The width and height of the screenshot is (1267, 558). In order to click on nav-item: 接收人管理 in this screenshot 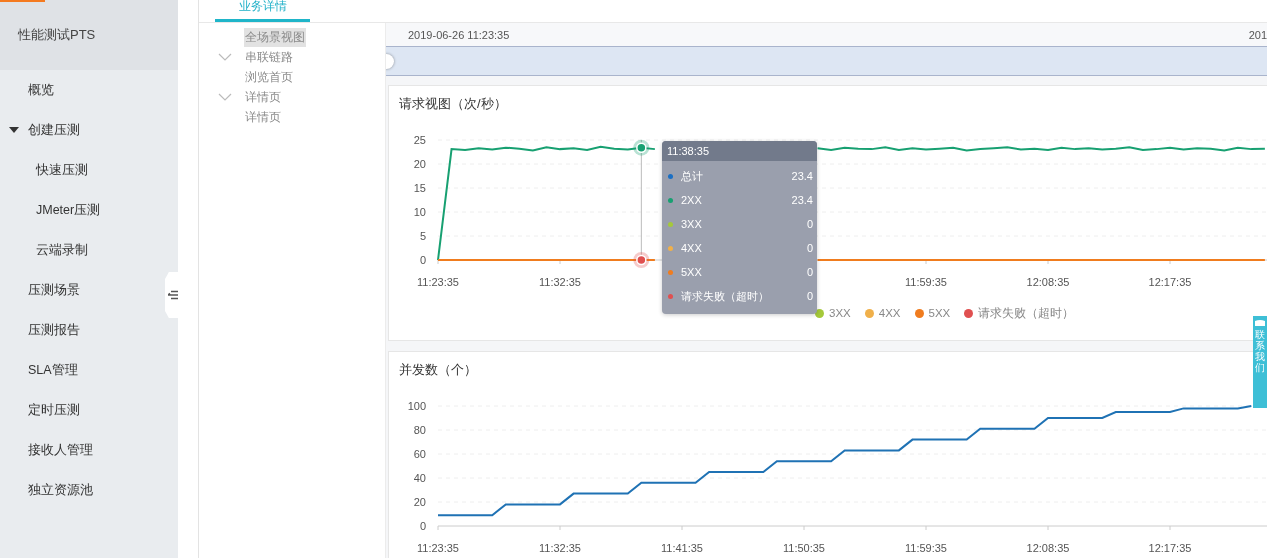, I will do `click(80, 450)`.